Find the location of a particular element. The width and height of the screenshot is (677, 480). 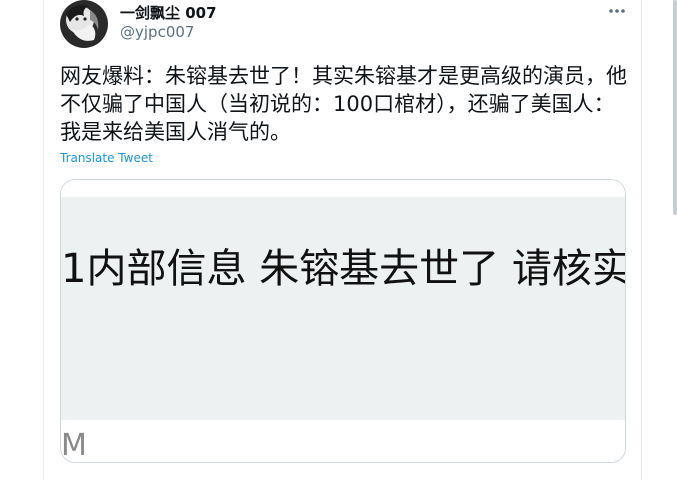

display-name: 一剑飘尘 007 is located at coordinates (168, 12).